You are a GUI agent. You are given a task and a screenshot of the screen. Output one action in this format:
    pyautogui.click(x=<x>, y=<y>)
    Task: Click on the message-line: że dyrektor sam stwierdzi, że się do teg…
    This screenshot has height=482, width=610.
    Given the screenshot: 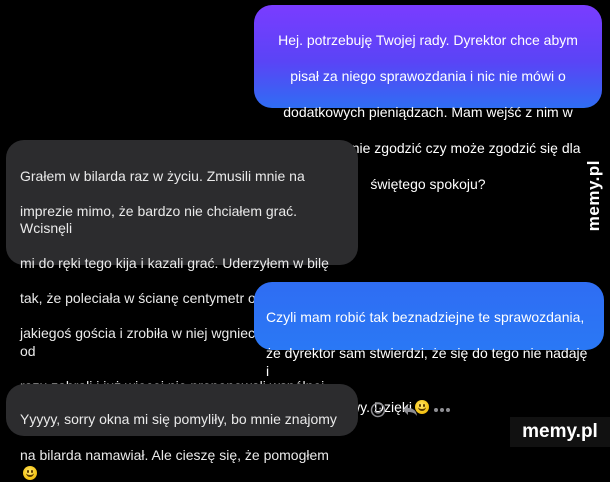 What is the action you would take?
    pyautogui.click(x=427, y=362)
    